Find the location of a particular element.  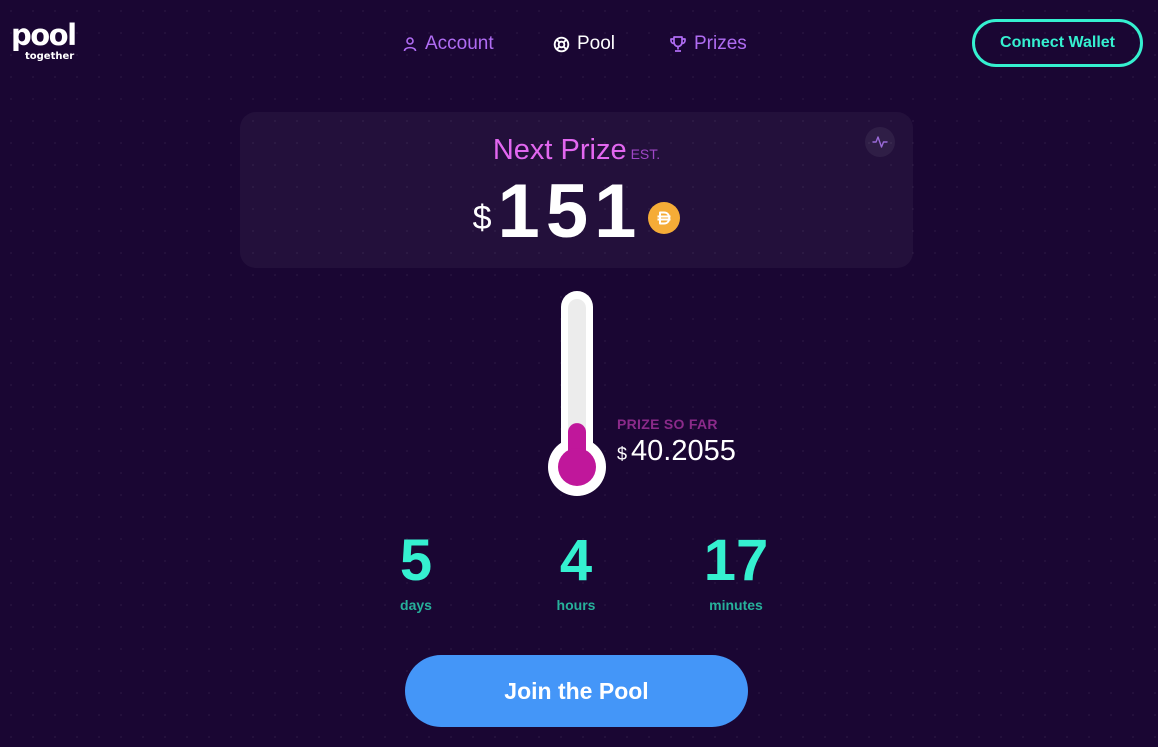

countdown-minutes: 17 minutes is located at coordinates (736, 571).